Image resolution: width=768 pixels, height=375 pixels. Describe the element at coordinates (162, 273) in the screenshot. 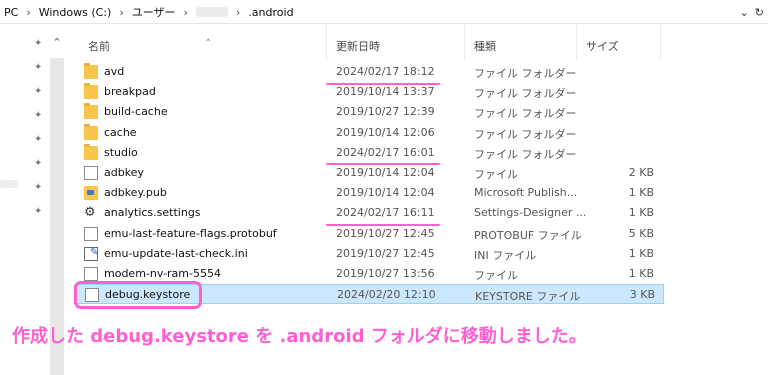

I see `file-name: modem-nv-ram-5554` at that location.